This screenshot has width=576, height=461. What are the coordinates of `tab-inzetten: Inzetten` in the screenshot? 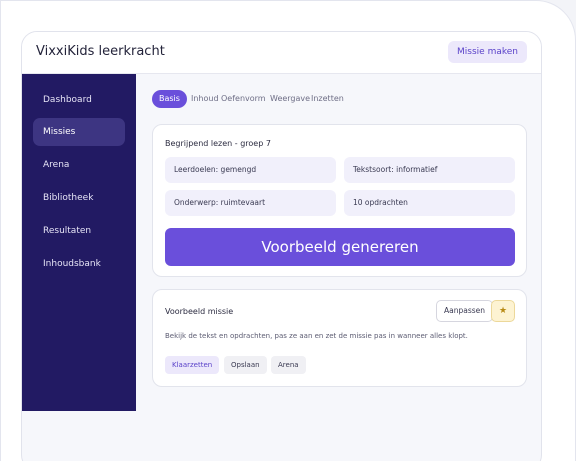 It's located at (327, 99).